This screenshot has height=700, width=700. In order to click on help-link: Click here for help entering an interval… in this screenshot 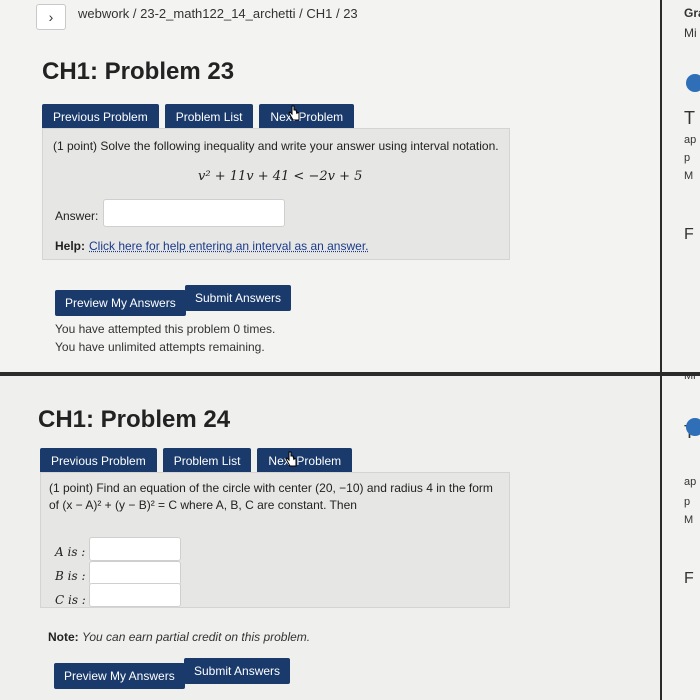, I will do `click(229, 246)`.